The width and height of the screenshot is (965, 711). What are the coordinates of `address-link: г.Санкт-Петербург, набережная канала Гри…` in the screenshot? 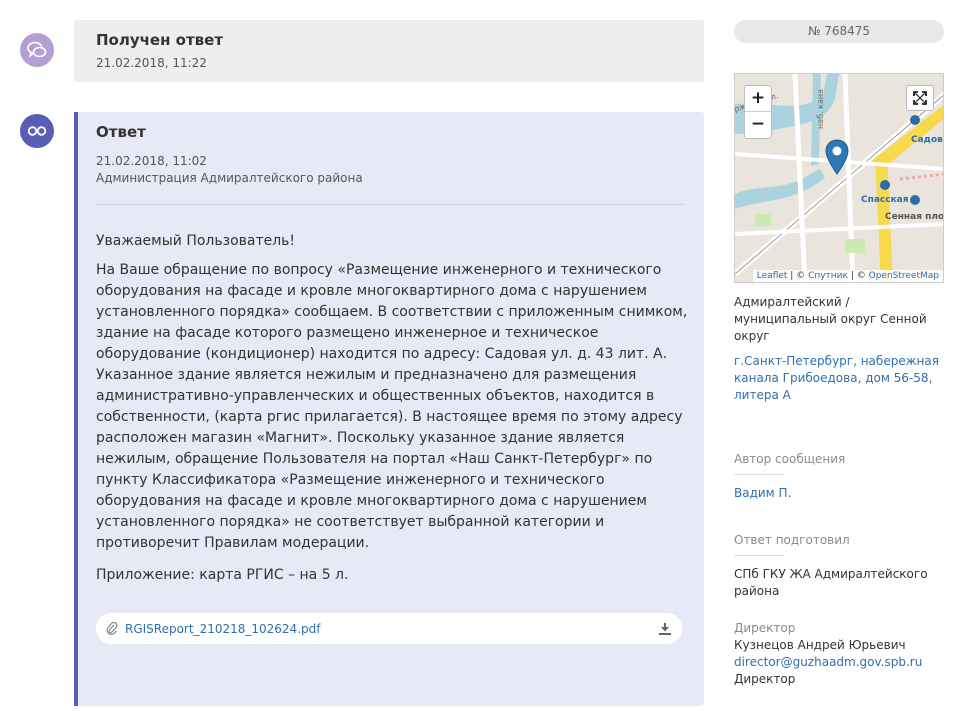 It's located at (839, 378).